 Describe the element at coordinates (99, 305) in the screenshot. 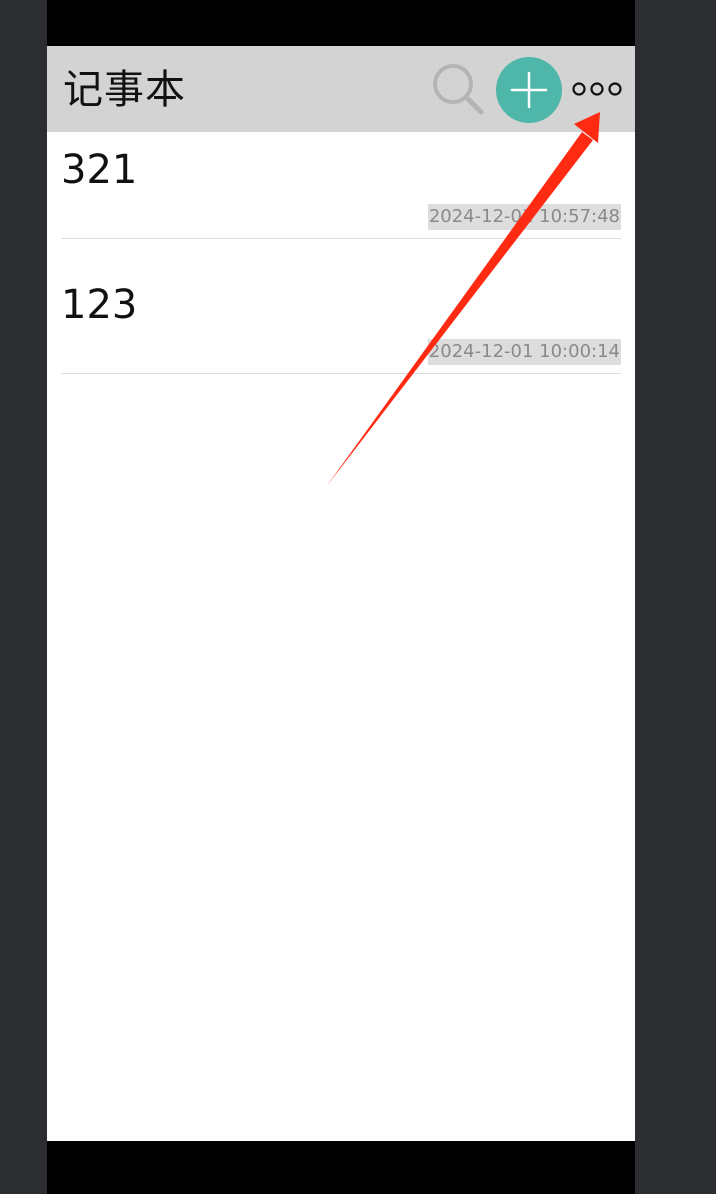

I see `note-title: 123` at that location.